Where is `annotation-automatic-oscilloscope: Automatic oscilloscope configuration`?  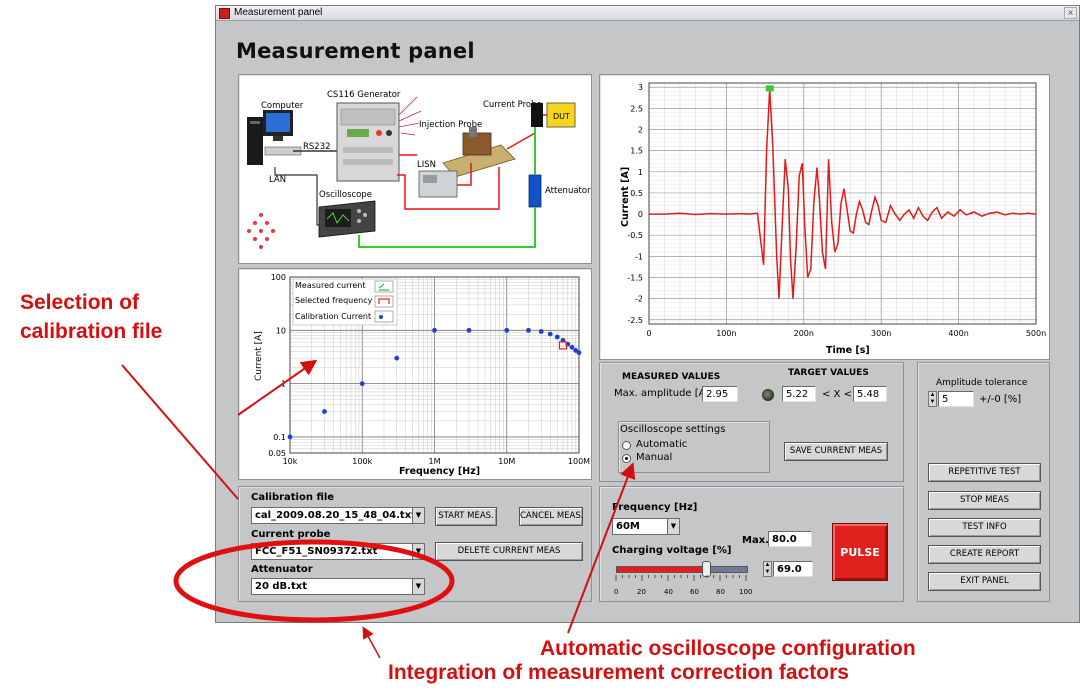
annotation-automatic-oscilloscope: Automatic oscilloscope configuration is located at coordinates (728, 648).